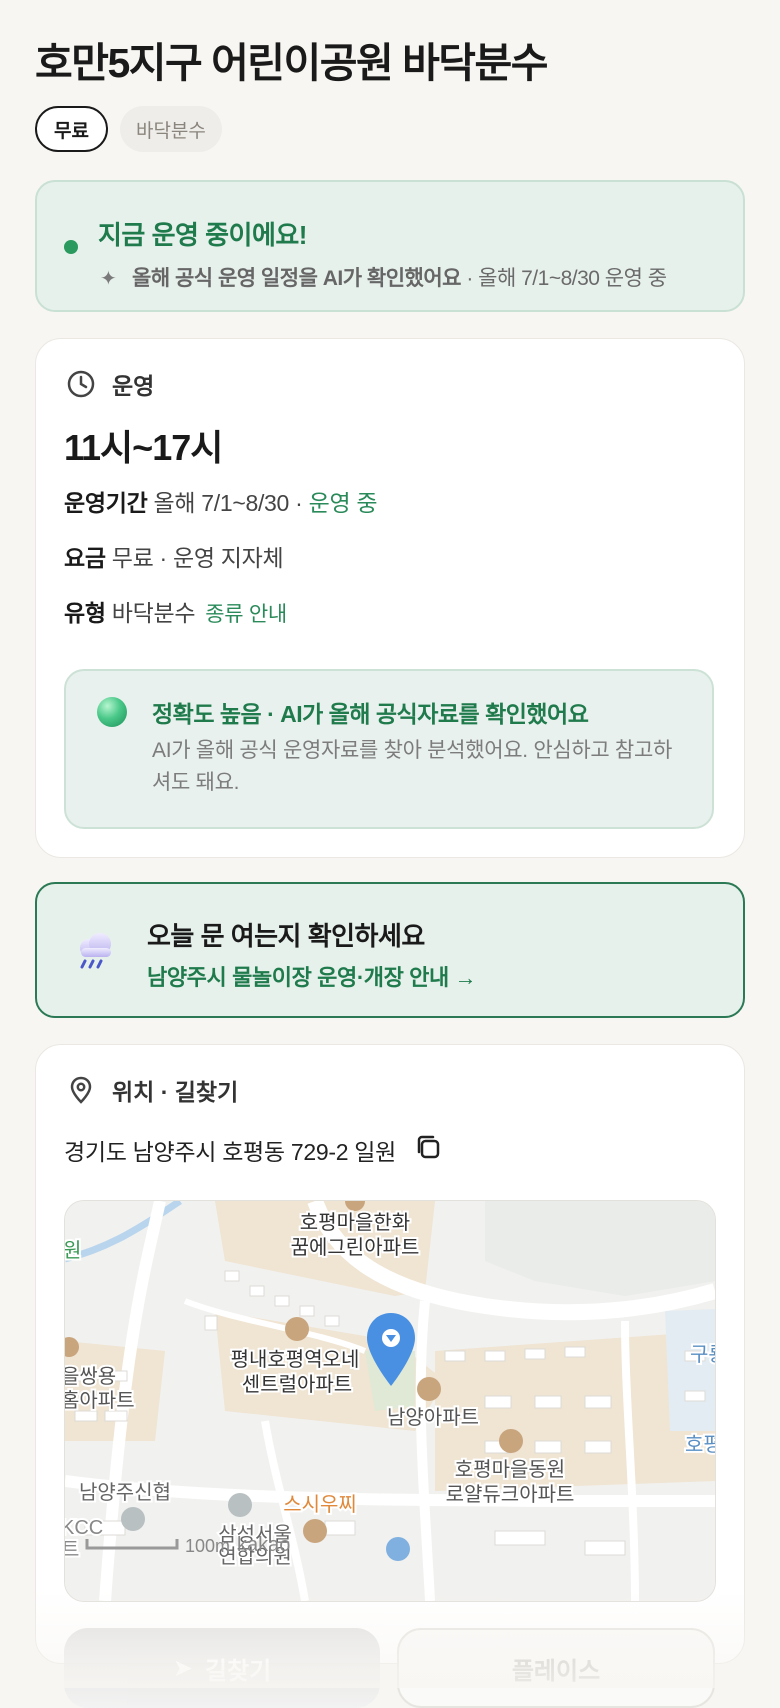 The image size is (780, 1708). Describe the element at coordinates (133, 386) in the screenshot. I see `operation-heading-label: 운영` at that location.